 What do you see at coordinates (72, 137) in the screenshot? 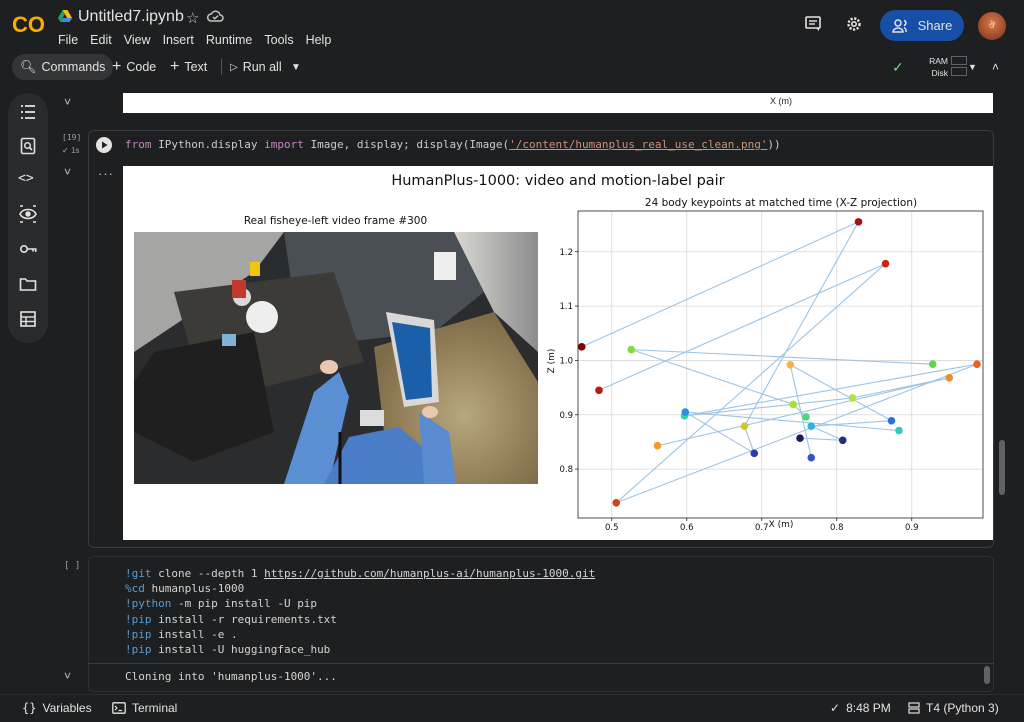
I see `execution-count: [19]` at bounding box center [72, 137].